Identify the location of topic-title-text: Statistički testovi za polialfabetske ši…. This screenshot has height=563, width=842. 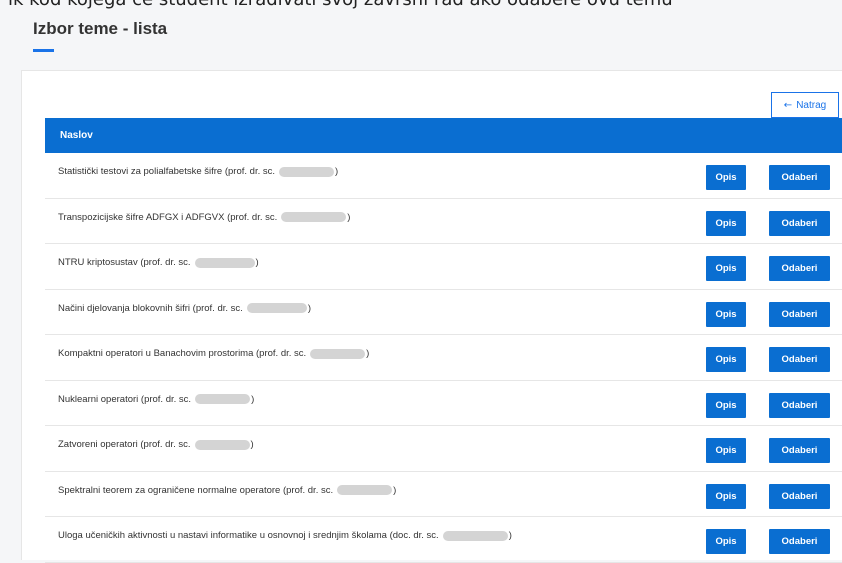
(167, 171).